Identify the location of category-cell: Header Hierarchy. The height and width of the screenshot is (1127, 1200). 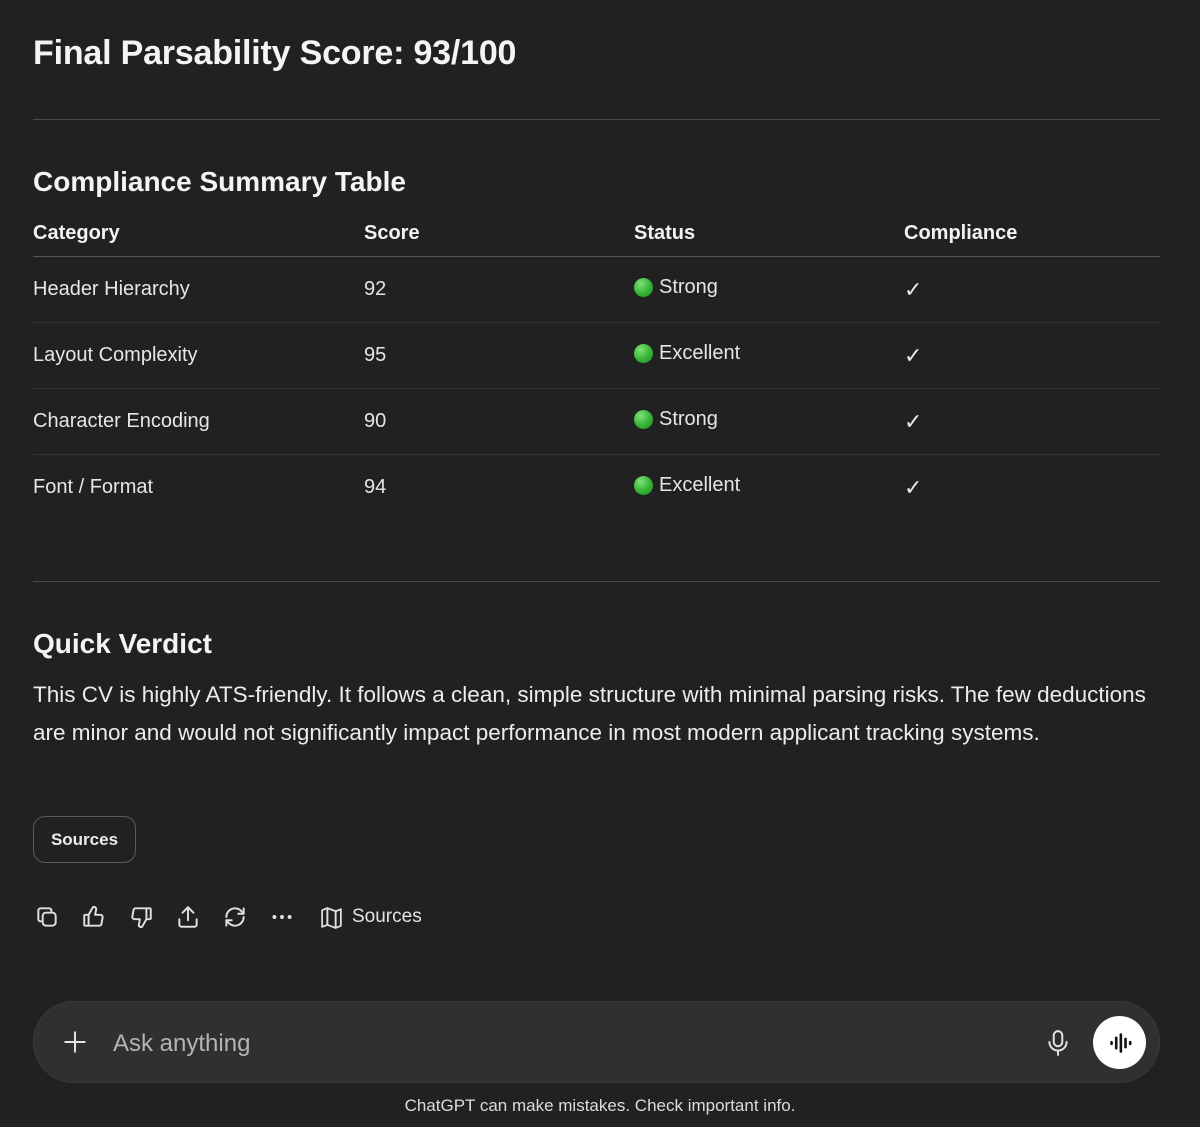
(198, 289).